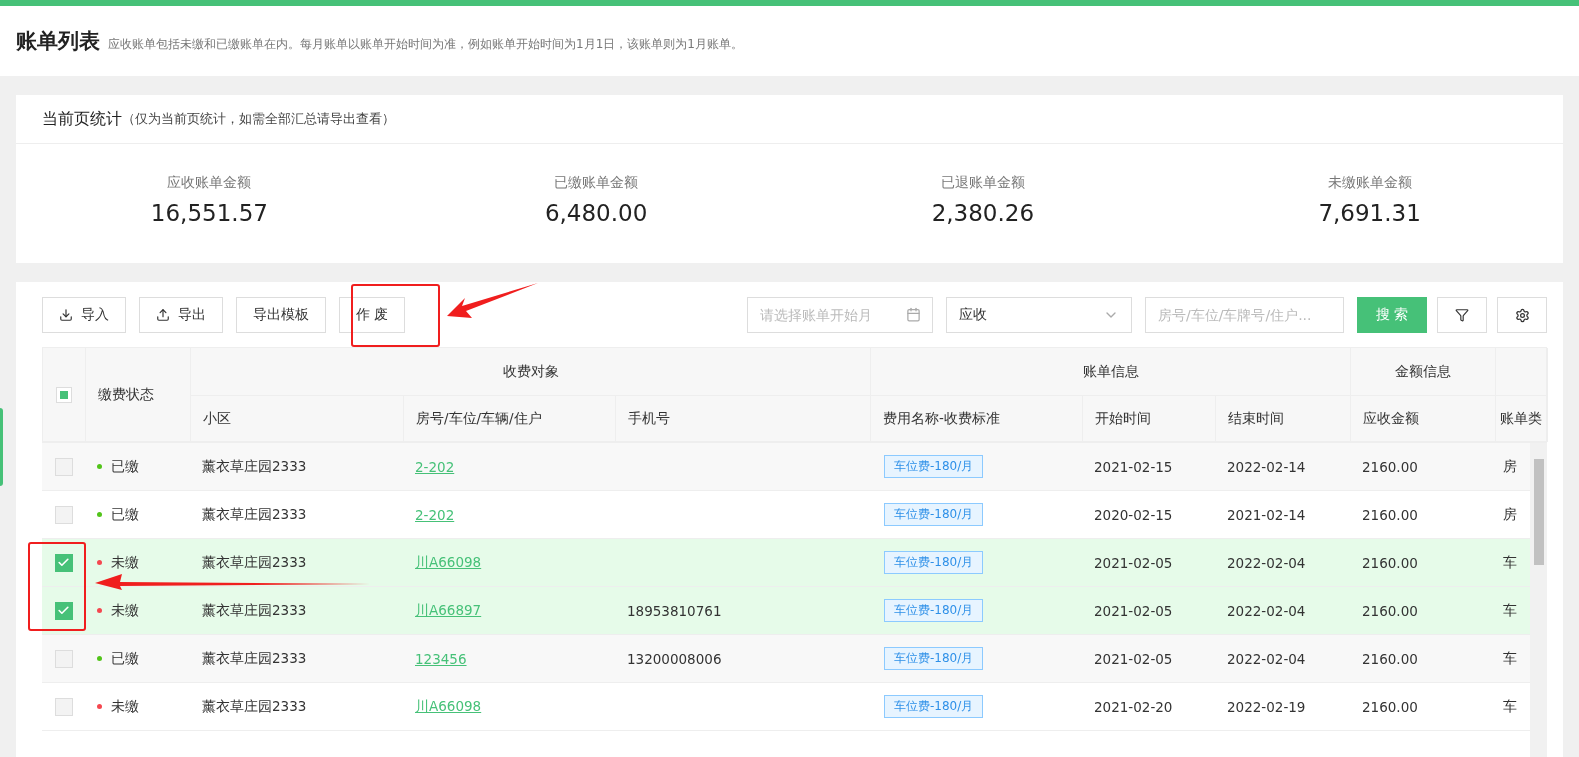 This screenshot has width=1579, height=757. Describe the element at coordinates (66, 315) in the screenshot. I see `download-icon` at that location.